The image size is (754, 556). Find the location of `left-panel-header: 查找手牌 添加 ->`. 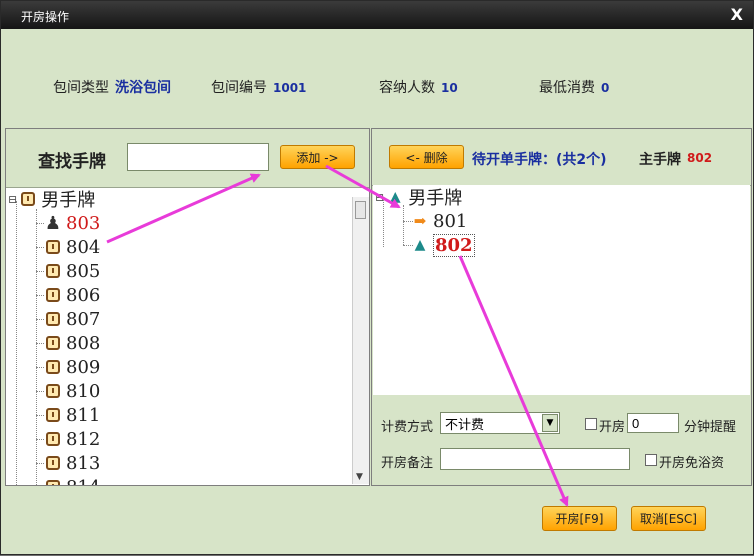

left-panel-header: 查找手牌 添加 -> is located at coordinates (187, 158).